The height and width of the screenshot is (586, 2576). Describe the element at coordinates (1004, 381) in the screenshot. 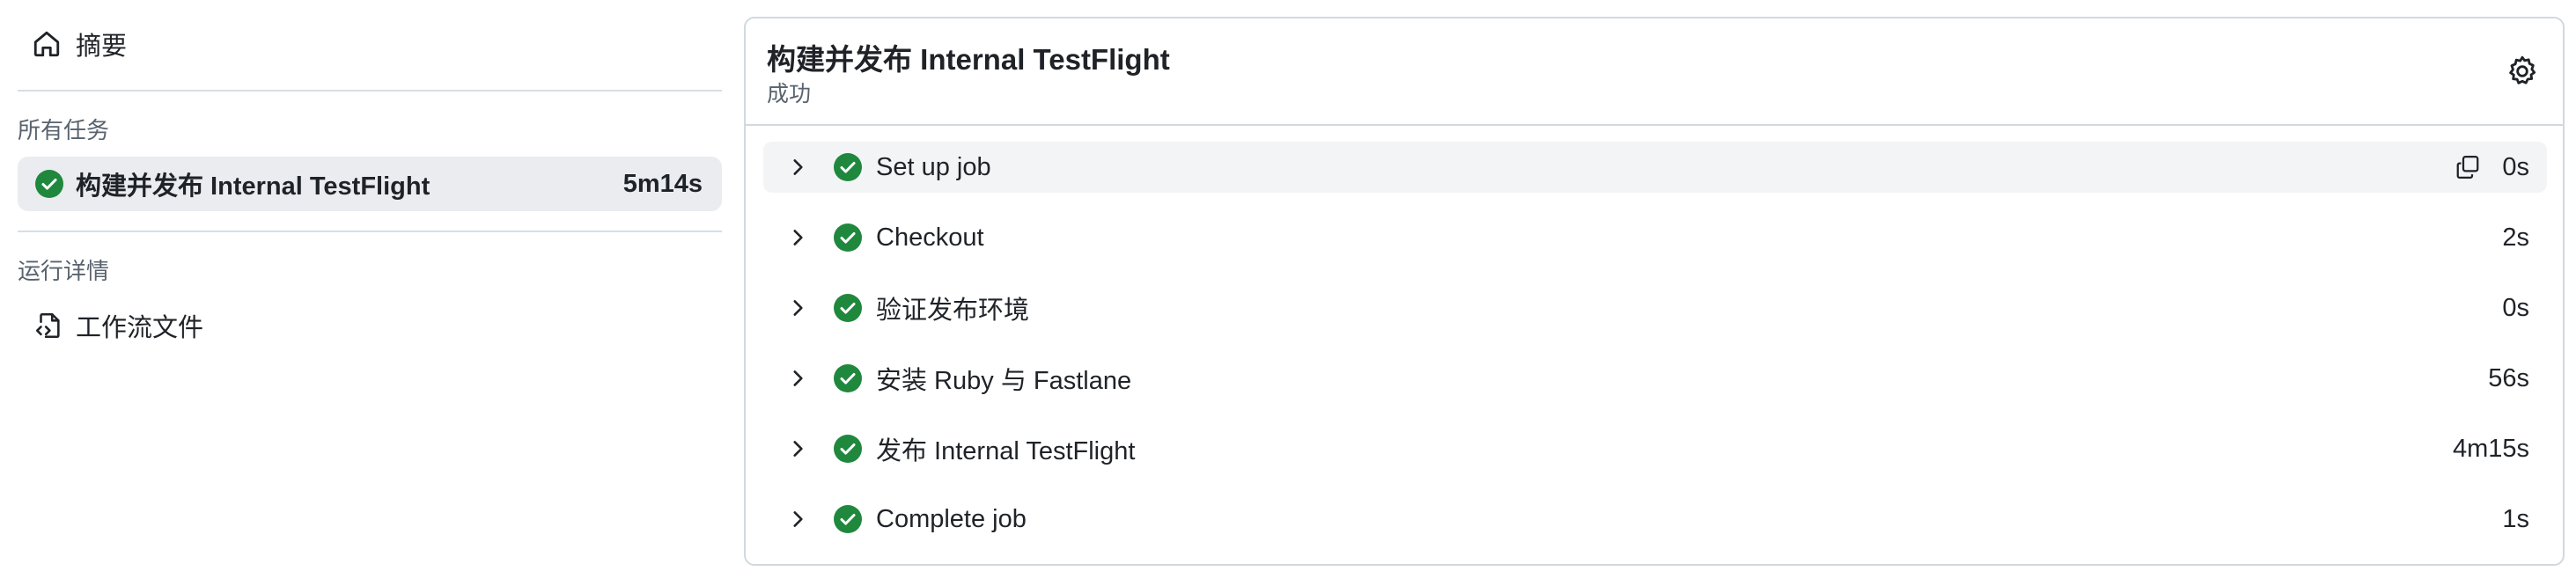

I see `step-name: 安装 Ruby 与 Fastlane` at that location.